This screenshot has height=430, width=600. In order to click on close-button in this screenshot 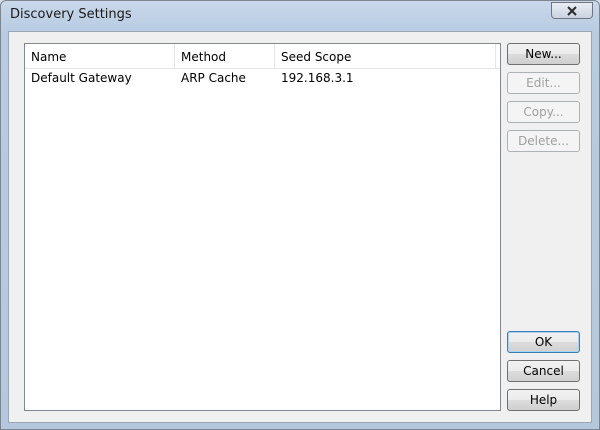, I will do `click(572, 10)`.